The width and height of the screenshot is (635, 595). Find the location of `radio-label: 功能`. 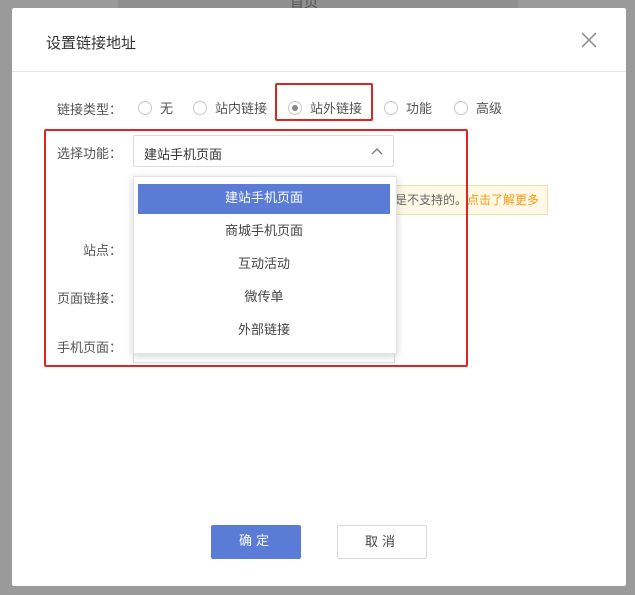

radio-label: 功能 is located at coordinates (419, 109).